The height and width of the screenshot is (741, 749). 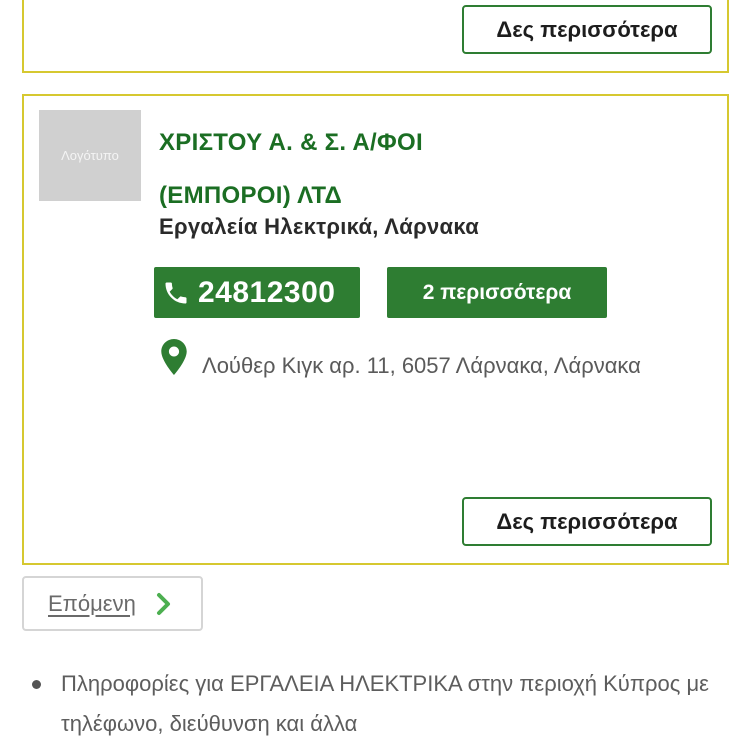 What do you see at coordinates (36, 684) in the screenshot?
I see `bullet` at bounding box center [36, 684].